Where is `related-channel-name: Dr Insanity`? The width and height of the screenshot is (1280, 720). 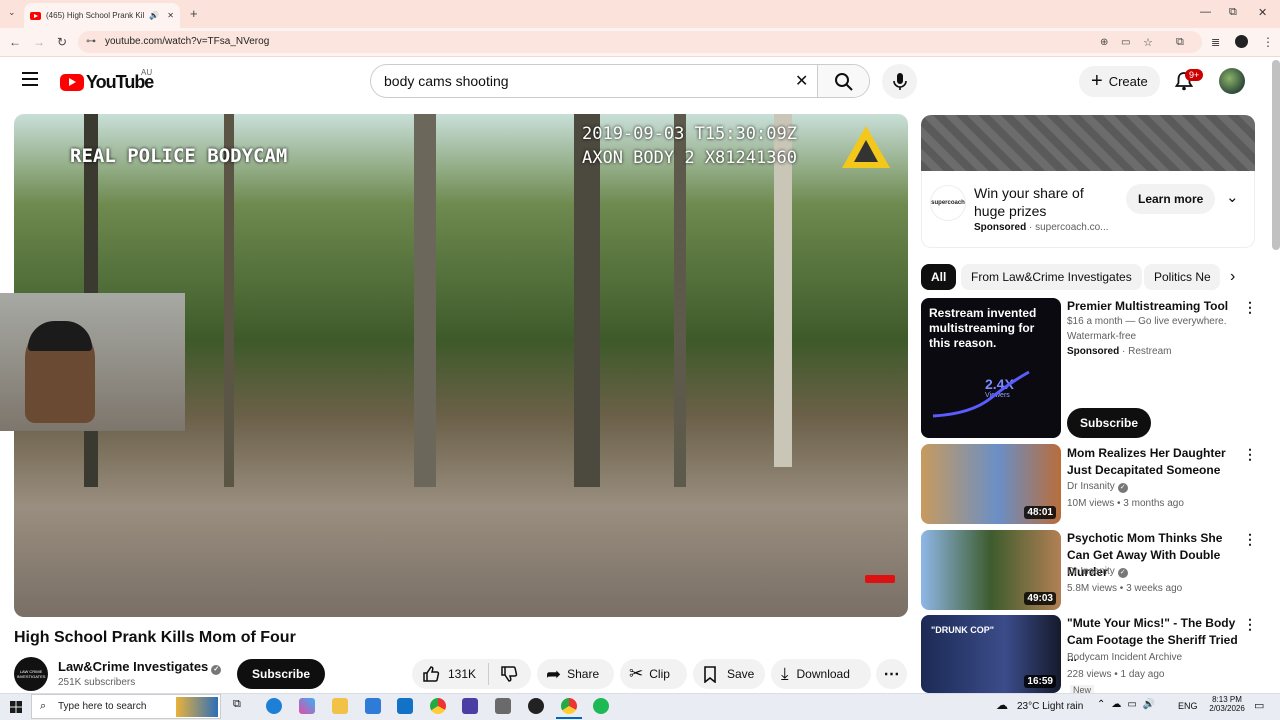
related-channel-name: Dr Insanity is located at coordinates (1091, 571).